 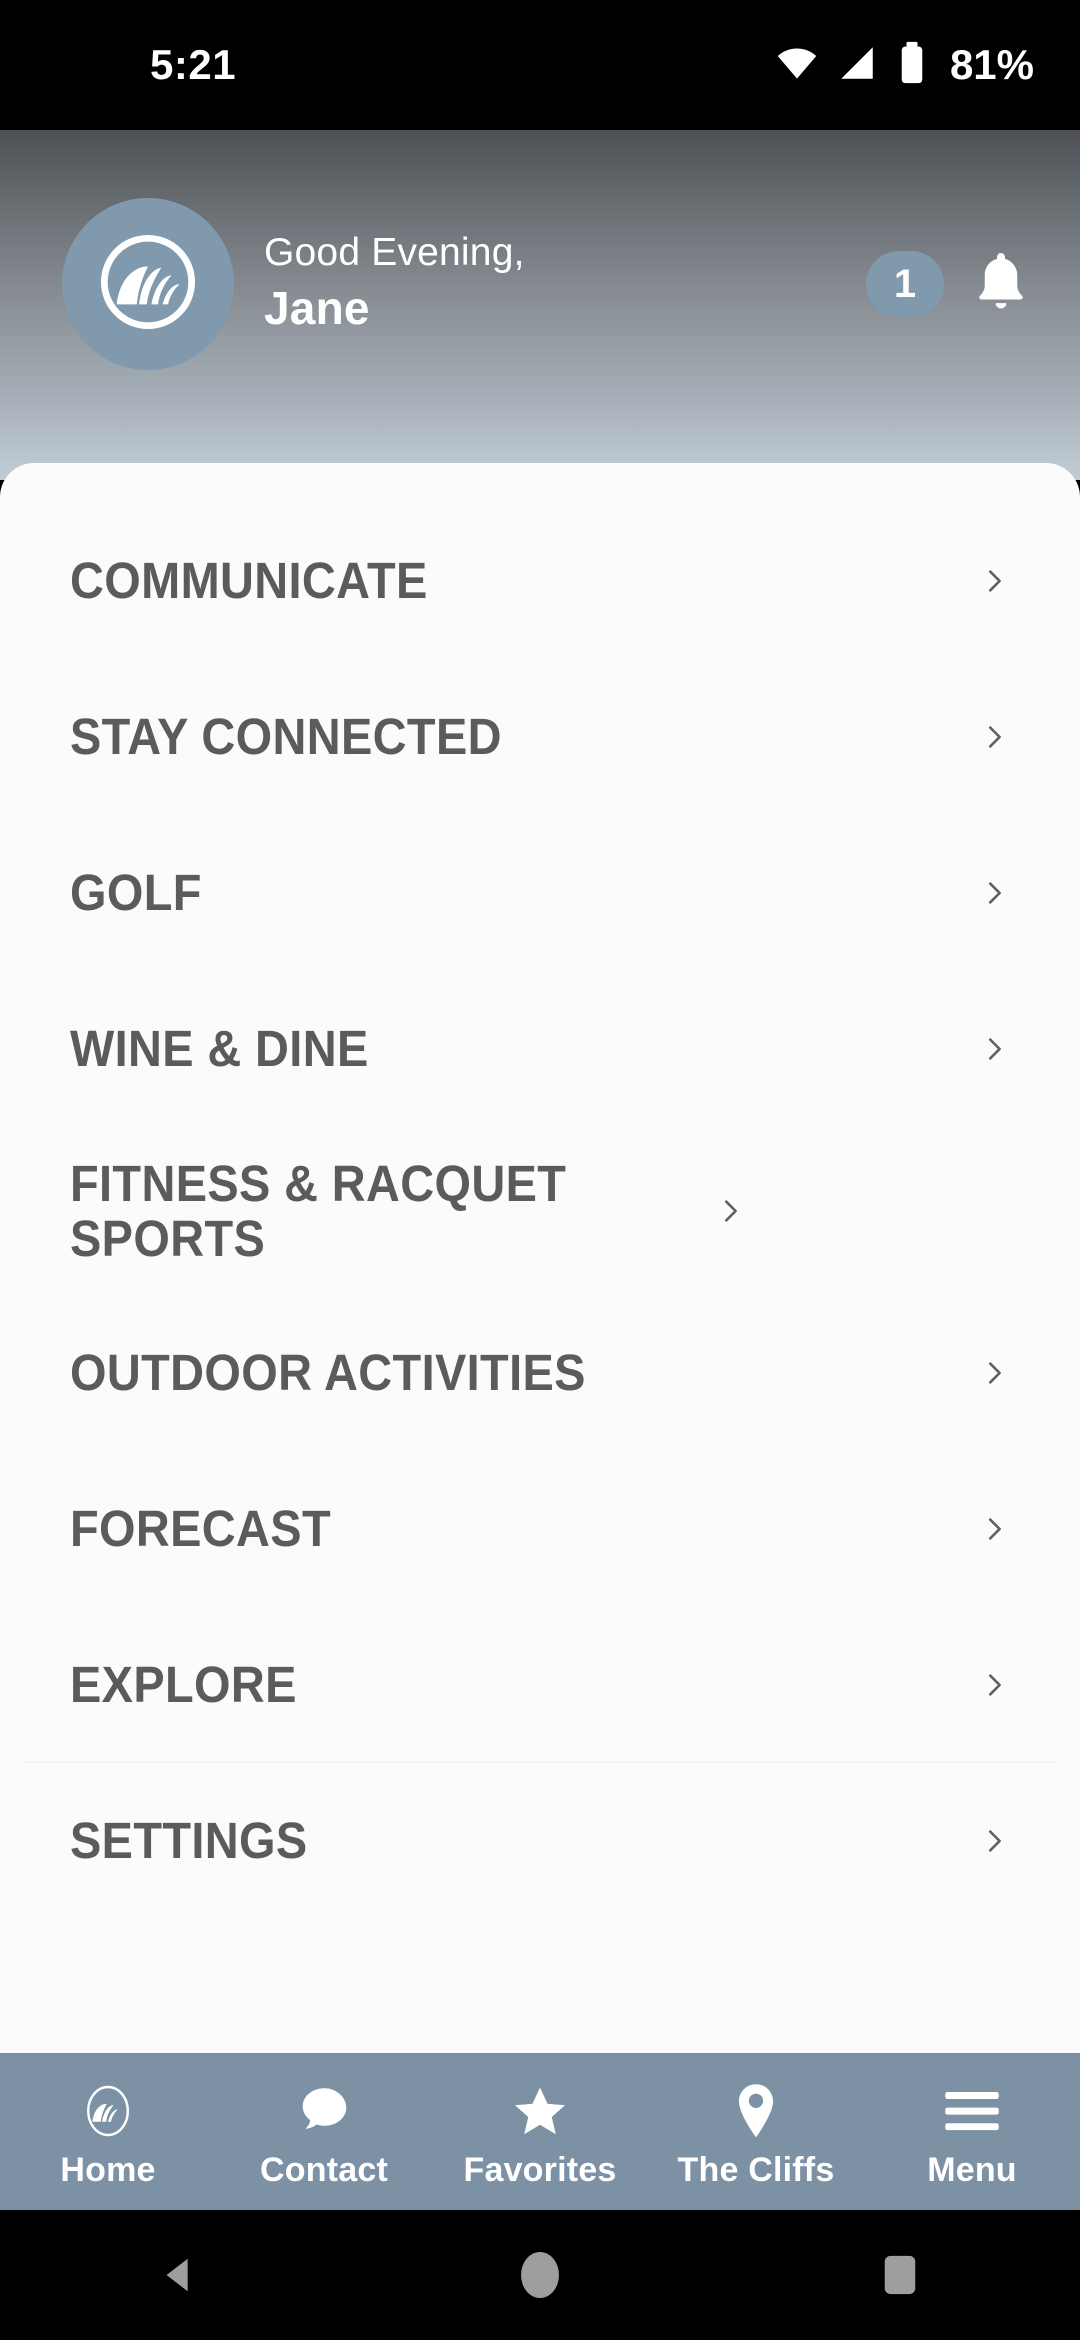 I want to click on menu-item-explore: EXPLORE, so click(x=540, y=1685).